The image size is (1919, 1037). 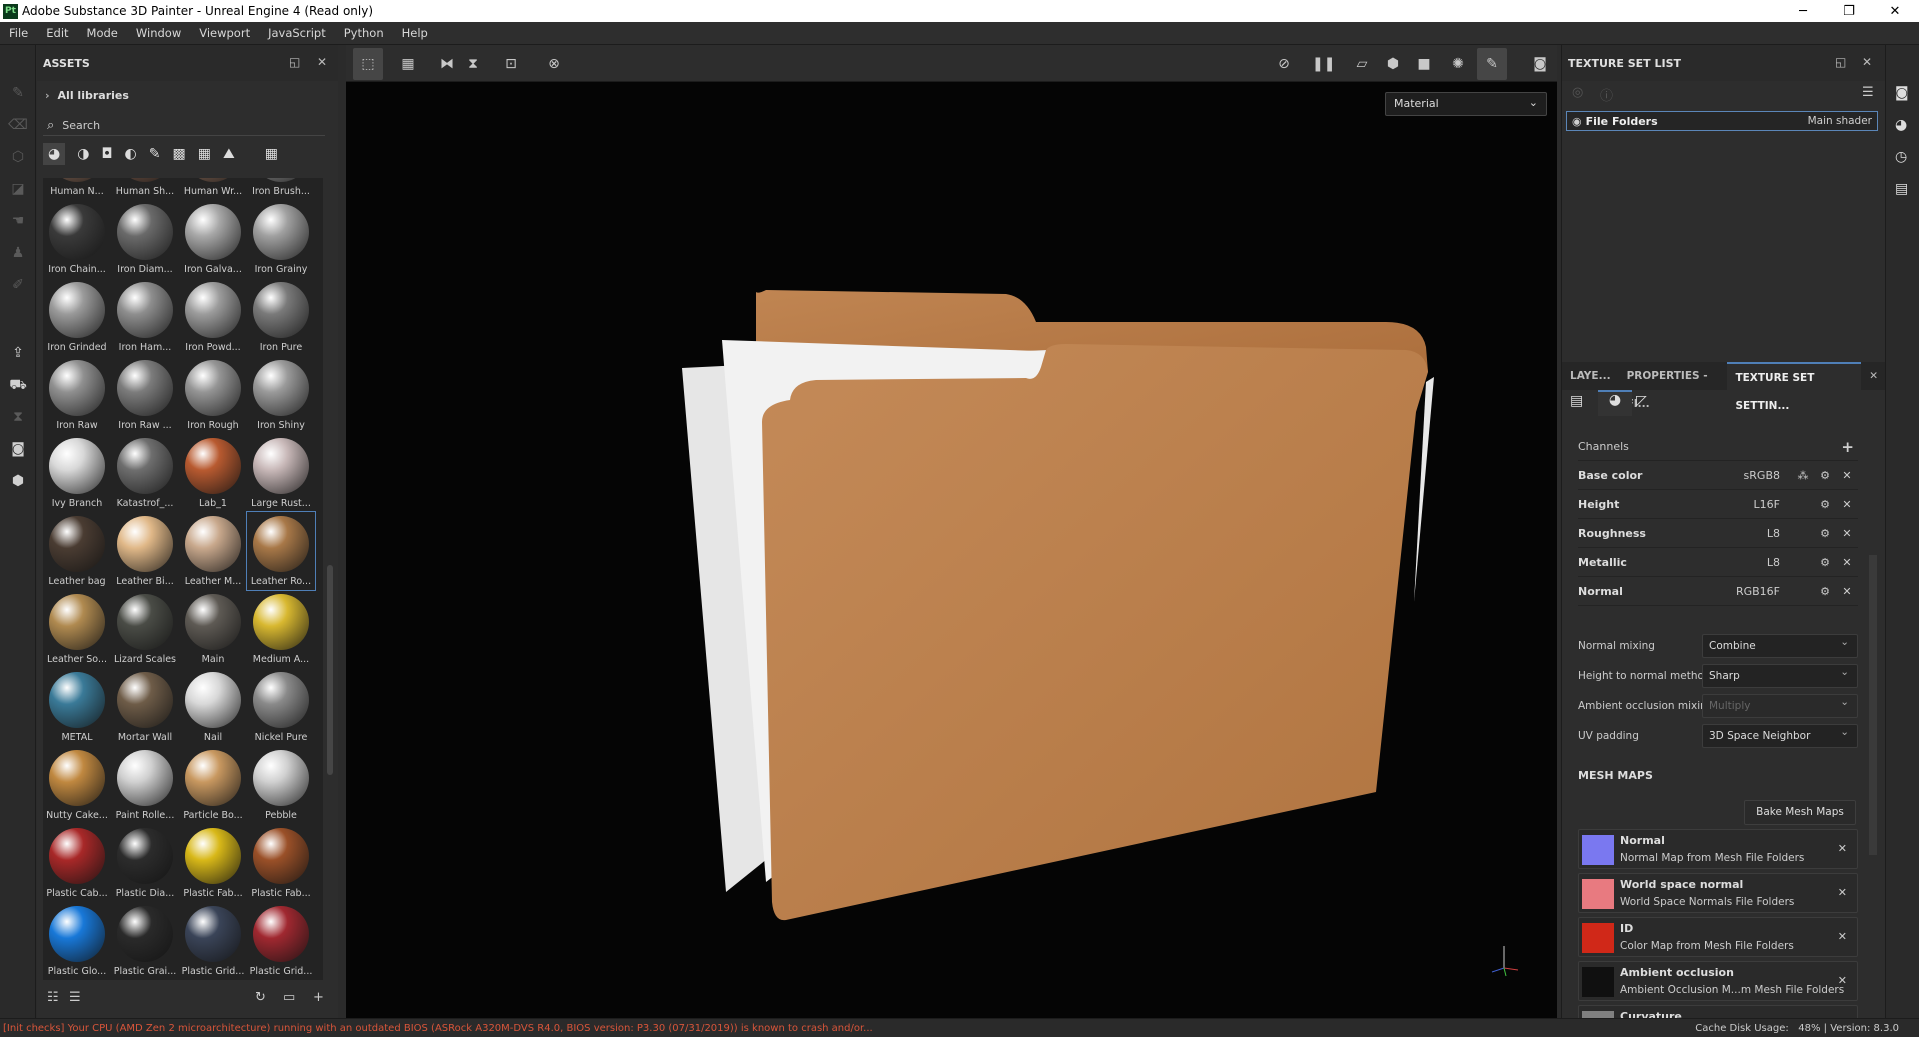 I want to click on asset-item: Leather bag, so click(x=77, y=551).